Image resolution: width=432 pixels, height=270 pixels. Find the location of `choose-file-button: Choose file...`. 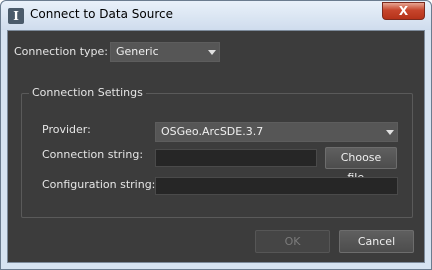

choose-file-button: Choose file... is located at coordinates (361, 165).